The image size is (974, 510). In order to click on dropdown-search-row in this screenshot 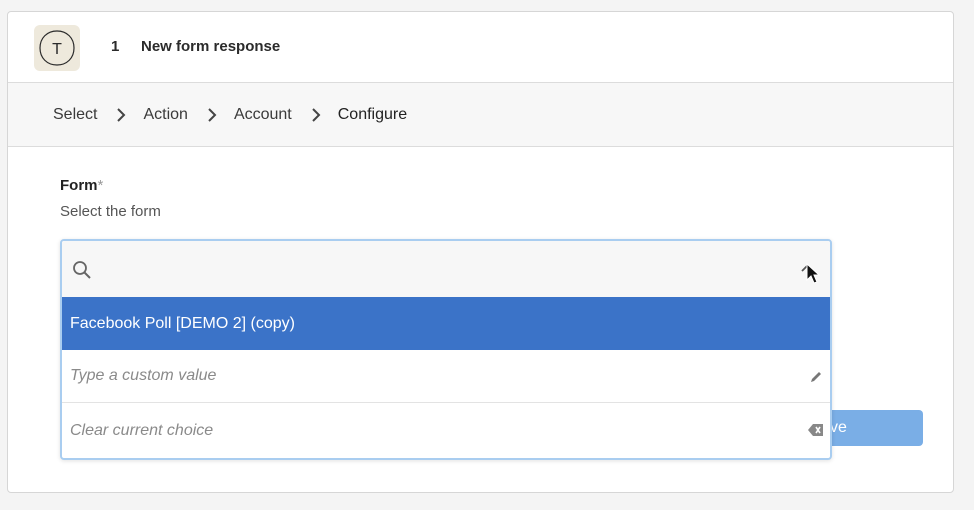, I will do `click(446, 269)`.